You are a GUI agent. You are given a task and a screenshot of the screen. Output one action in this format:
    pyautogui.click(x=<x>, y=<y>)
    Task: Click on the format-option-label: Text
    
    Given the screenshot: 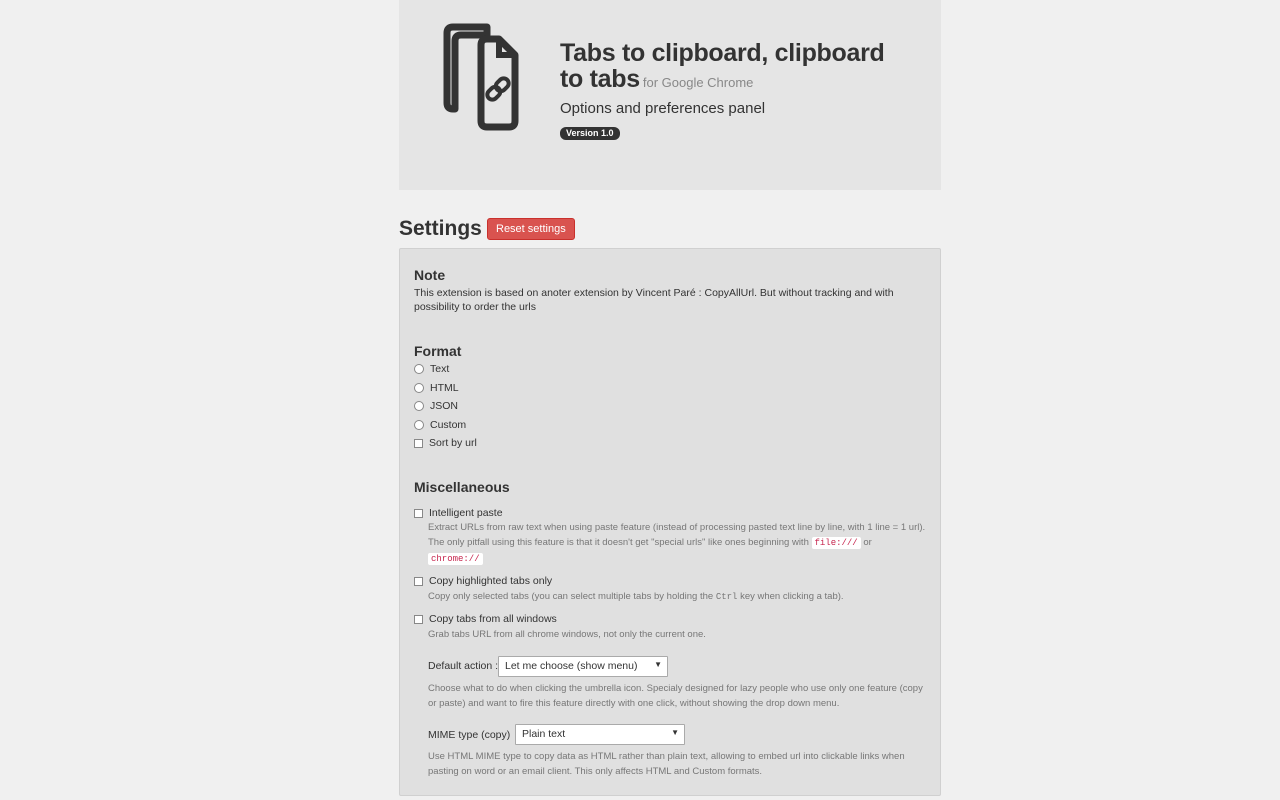 What is the action you would take?
    pyautogui.click(x=440, y=369)
    